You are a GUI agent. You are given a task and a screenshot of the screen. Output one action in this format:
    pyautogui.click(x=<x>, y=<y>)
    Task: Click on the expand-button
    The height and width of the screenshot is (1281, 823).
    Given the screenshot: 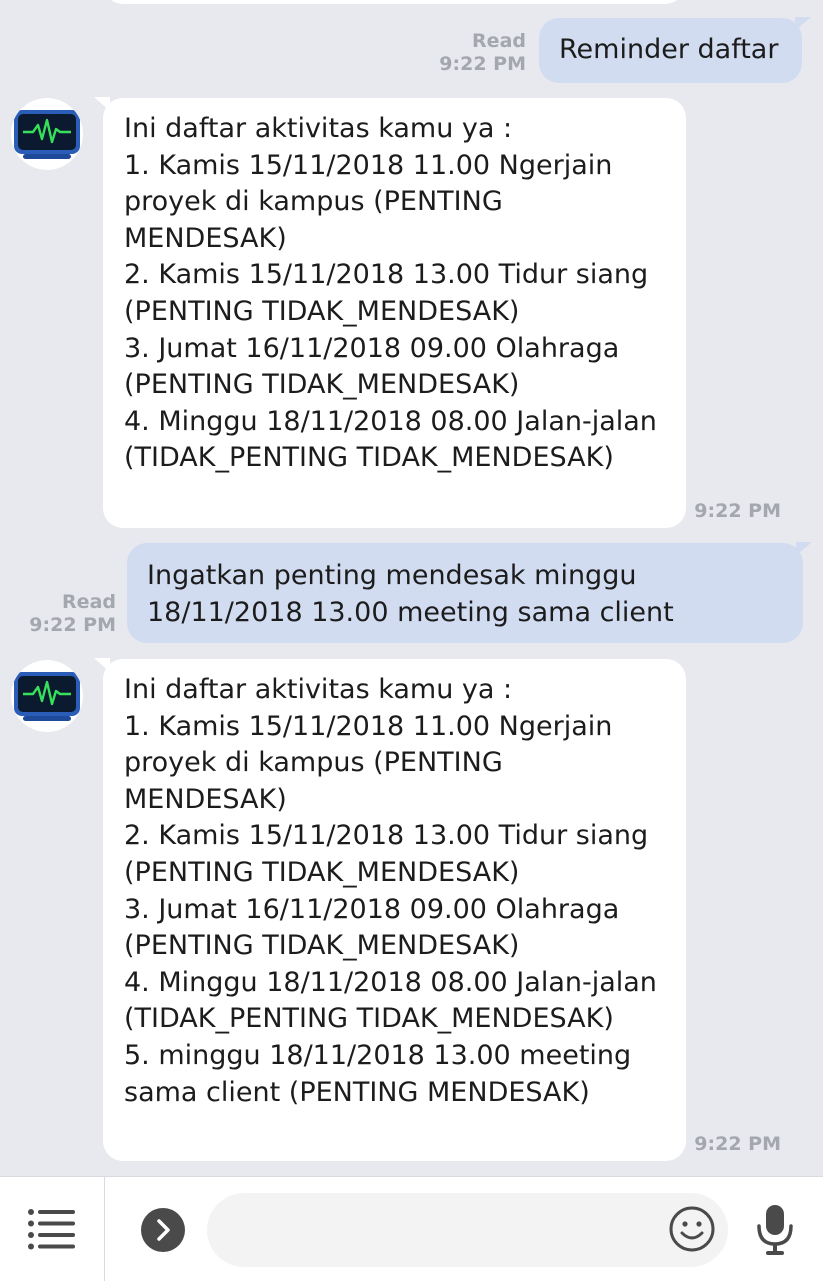 What is the action you would take?
    pyautogui.click(x=163, y=1230)
    